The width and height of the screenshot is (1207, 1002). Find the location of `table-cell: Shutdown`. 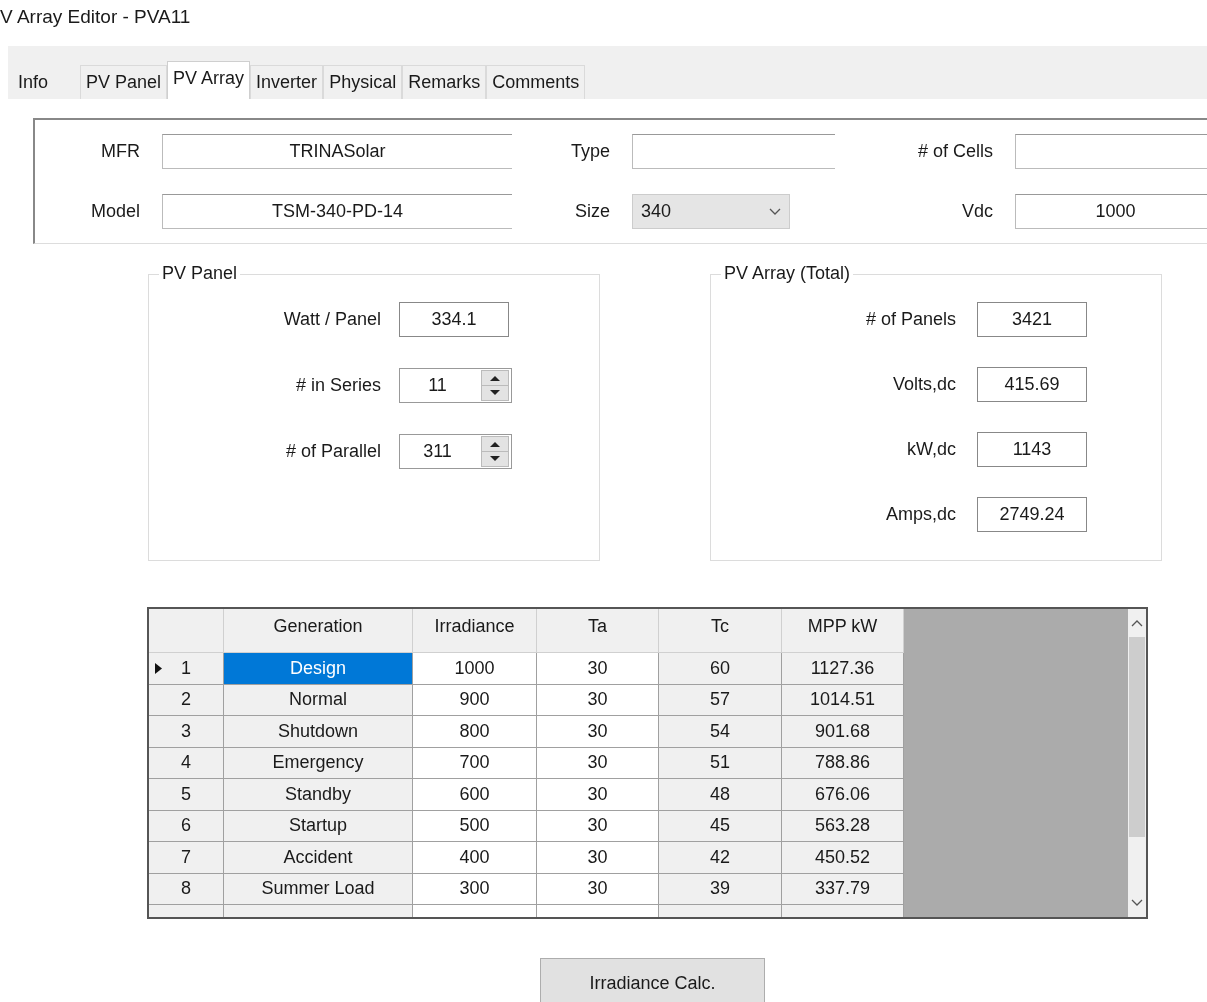

table-cell: Shutdown is located at coordinates (318, 732).